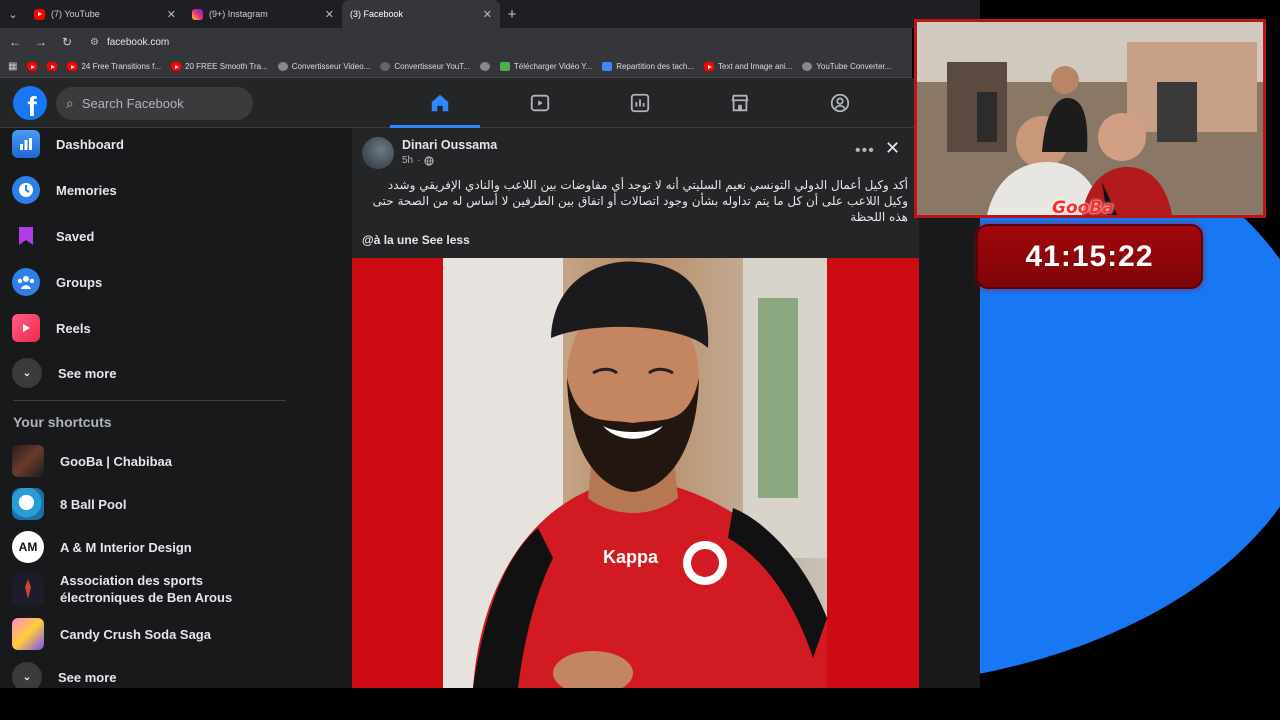  I want to click on apps-grid-icon: ▦, so click(12, 66).